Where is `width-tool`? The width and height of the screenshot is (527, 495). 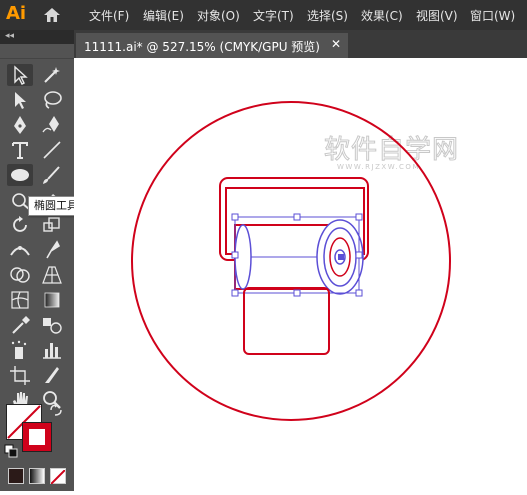
width-tool is located at coordinates (20, 250).